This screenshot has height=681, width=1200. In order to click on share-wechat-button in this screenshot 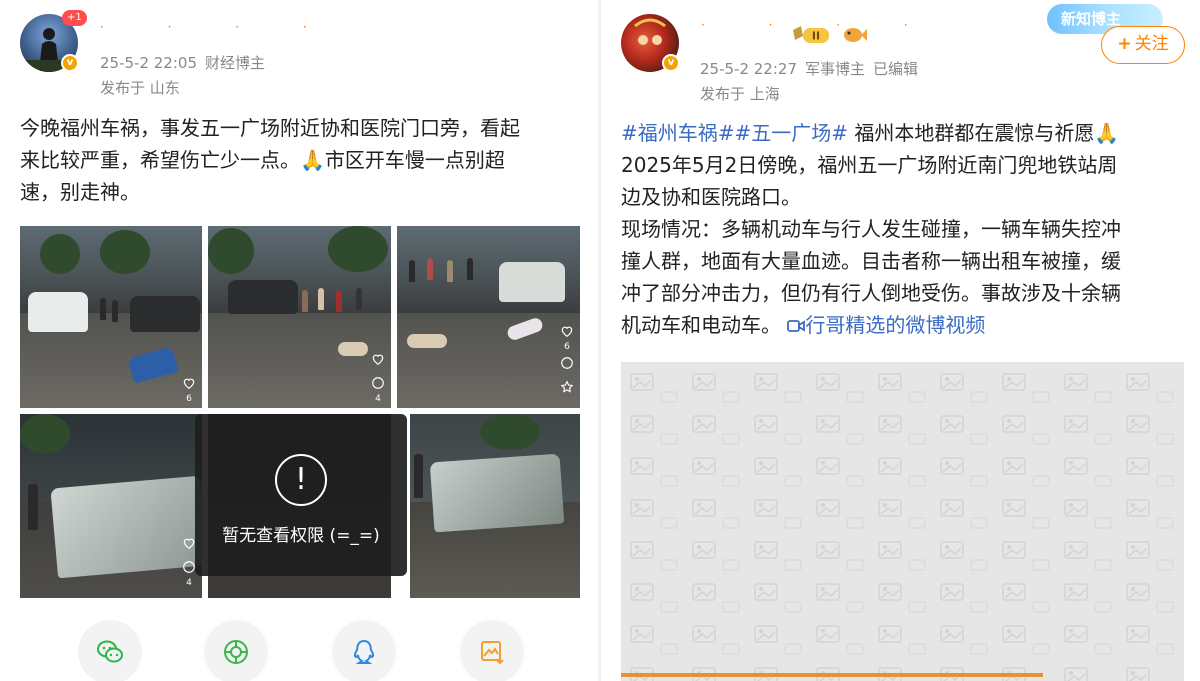, I will do `click(110, 650)`.